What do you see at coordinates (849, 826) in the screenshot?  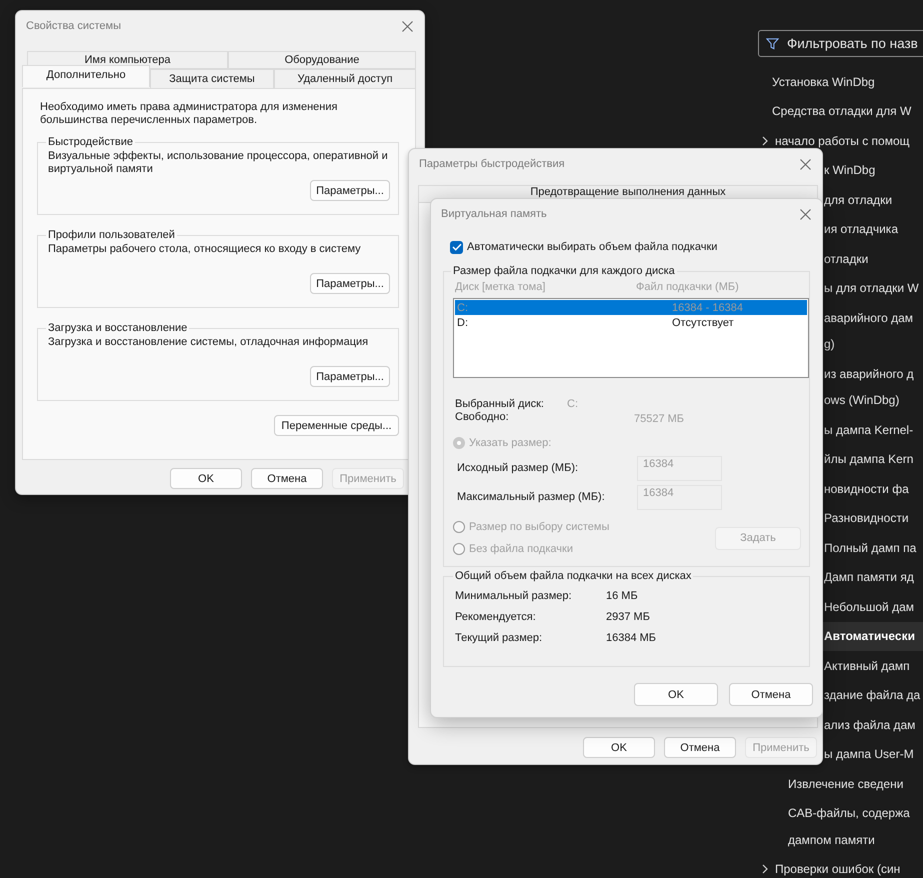 I see `nav-link: CAB-файлы, содержа дампом памяти` at bounding box center [849, 826].